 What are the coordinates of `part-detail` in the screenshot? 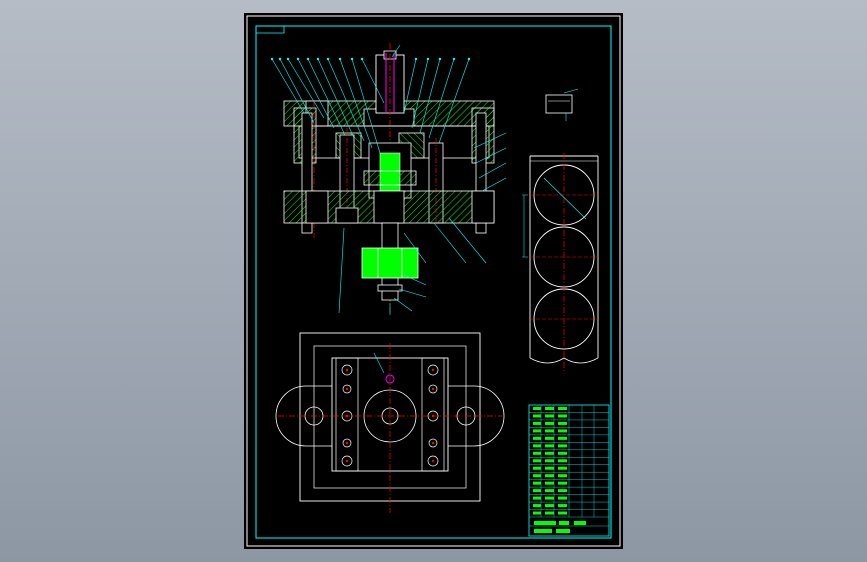 It's located at (562, 104).